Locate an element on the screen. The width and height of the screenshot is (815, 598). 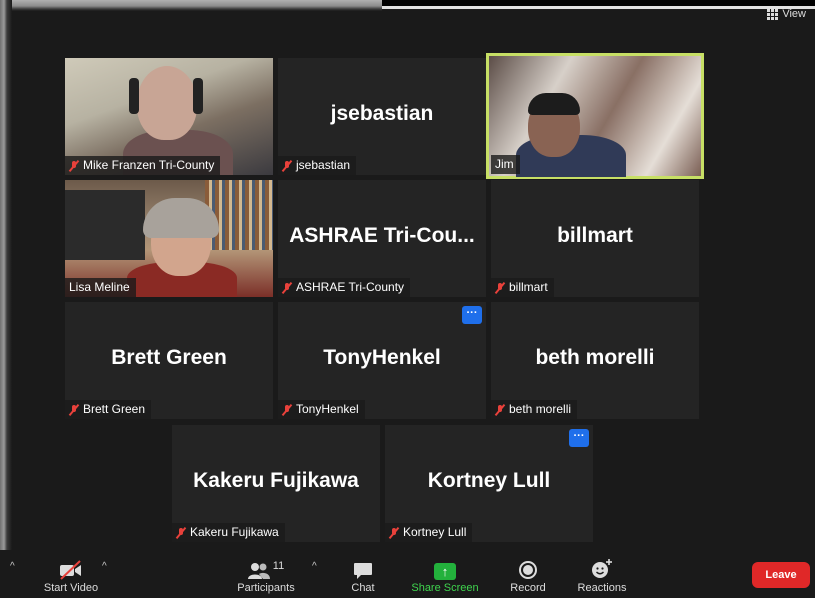
participant-name: Kortney Lull is located at coordinates (435, 532).